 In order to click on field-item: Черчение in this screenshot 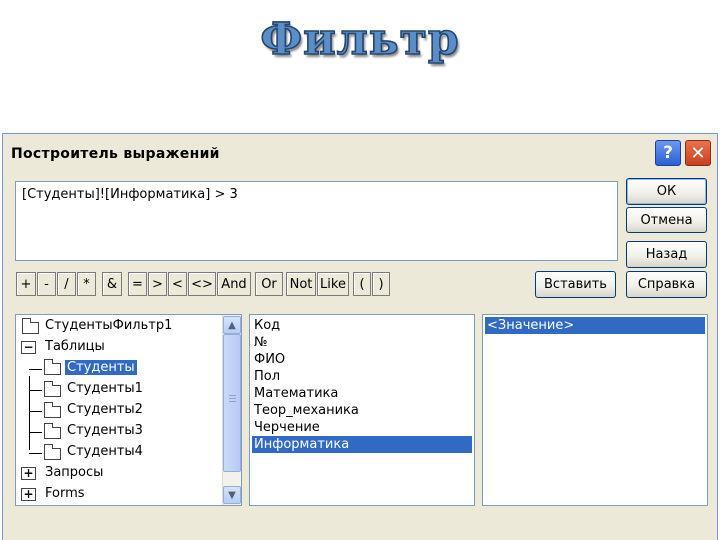, I will do `click(362, 427)`.